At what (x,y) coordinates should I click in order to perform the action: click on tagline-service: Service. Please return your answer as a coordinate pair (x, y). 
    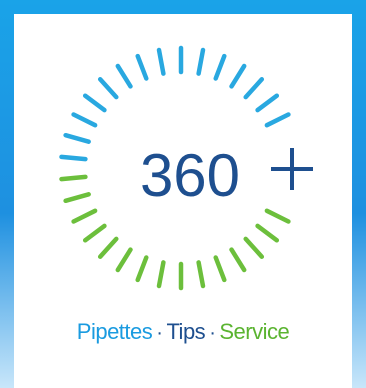
    Looking at the image, I should click on (254, 331).